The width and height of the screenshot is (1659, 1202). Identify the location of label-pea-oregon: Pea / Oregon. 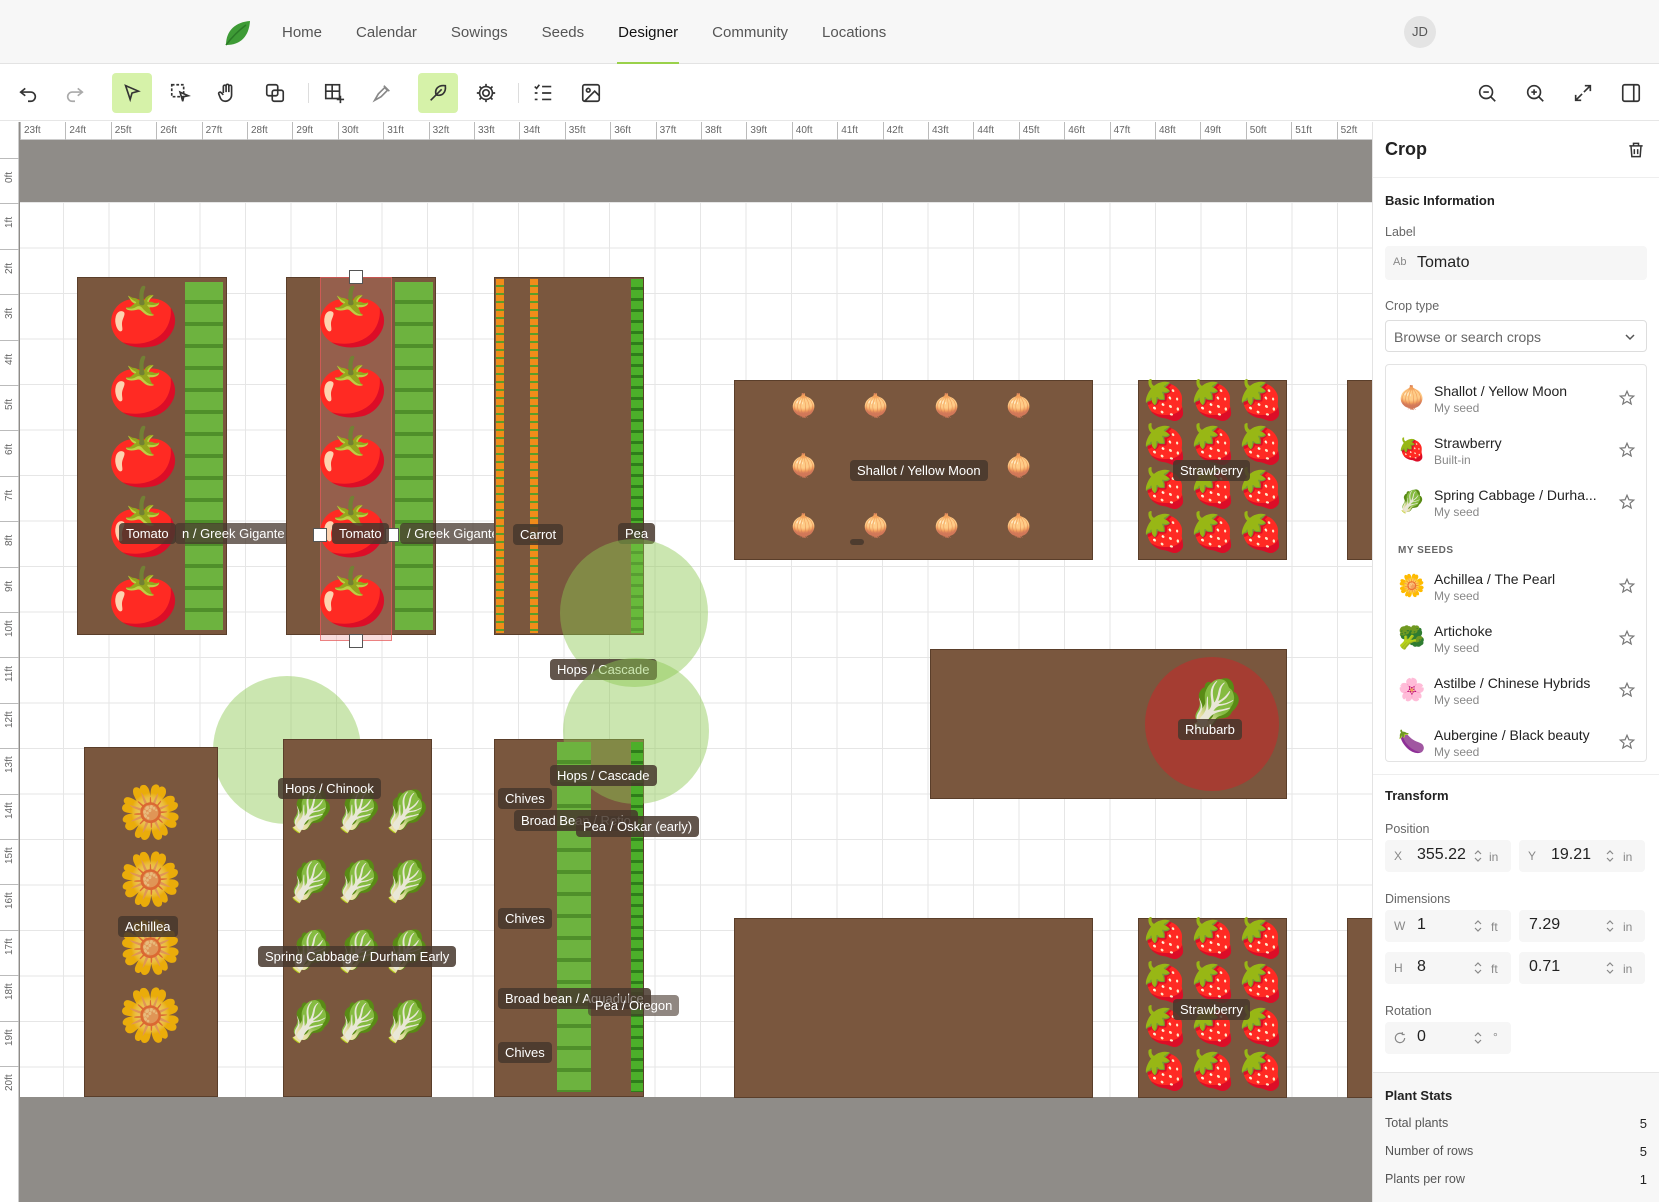
(634, 1005).